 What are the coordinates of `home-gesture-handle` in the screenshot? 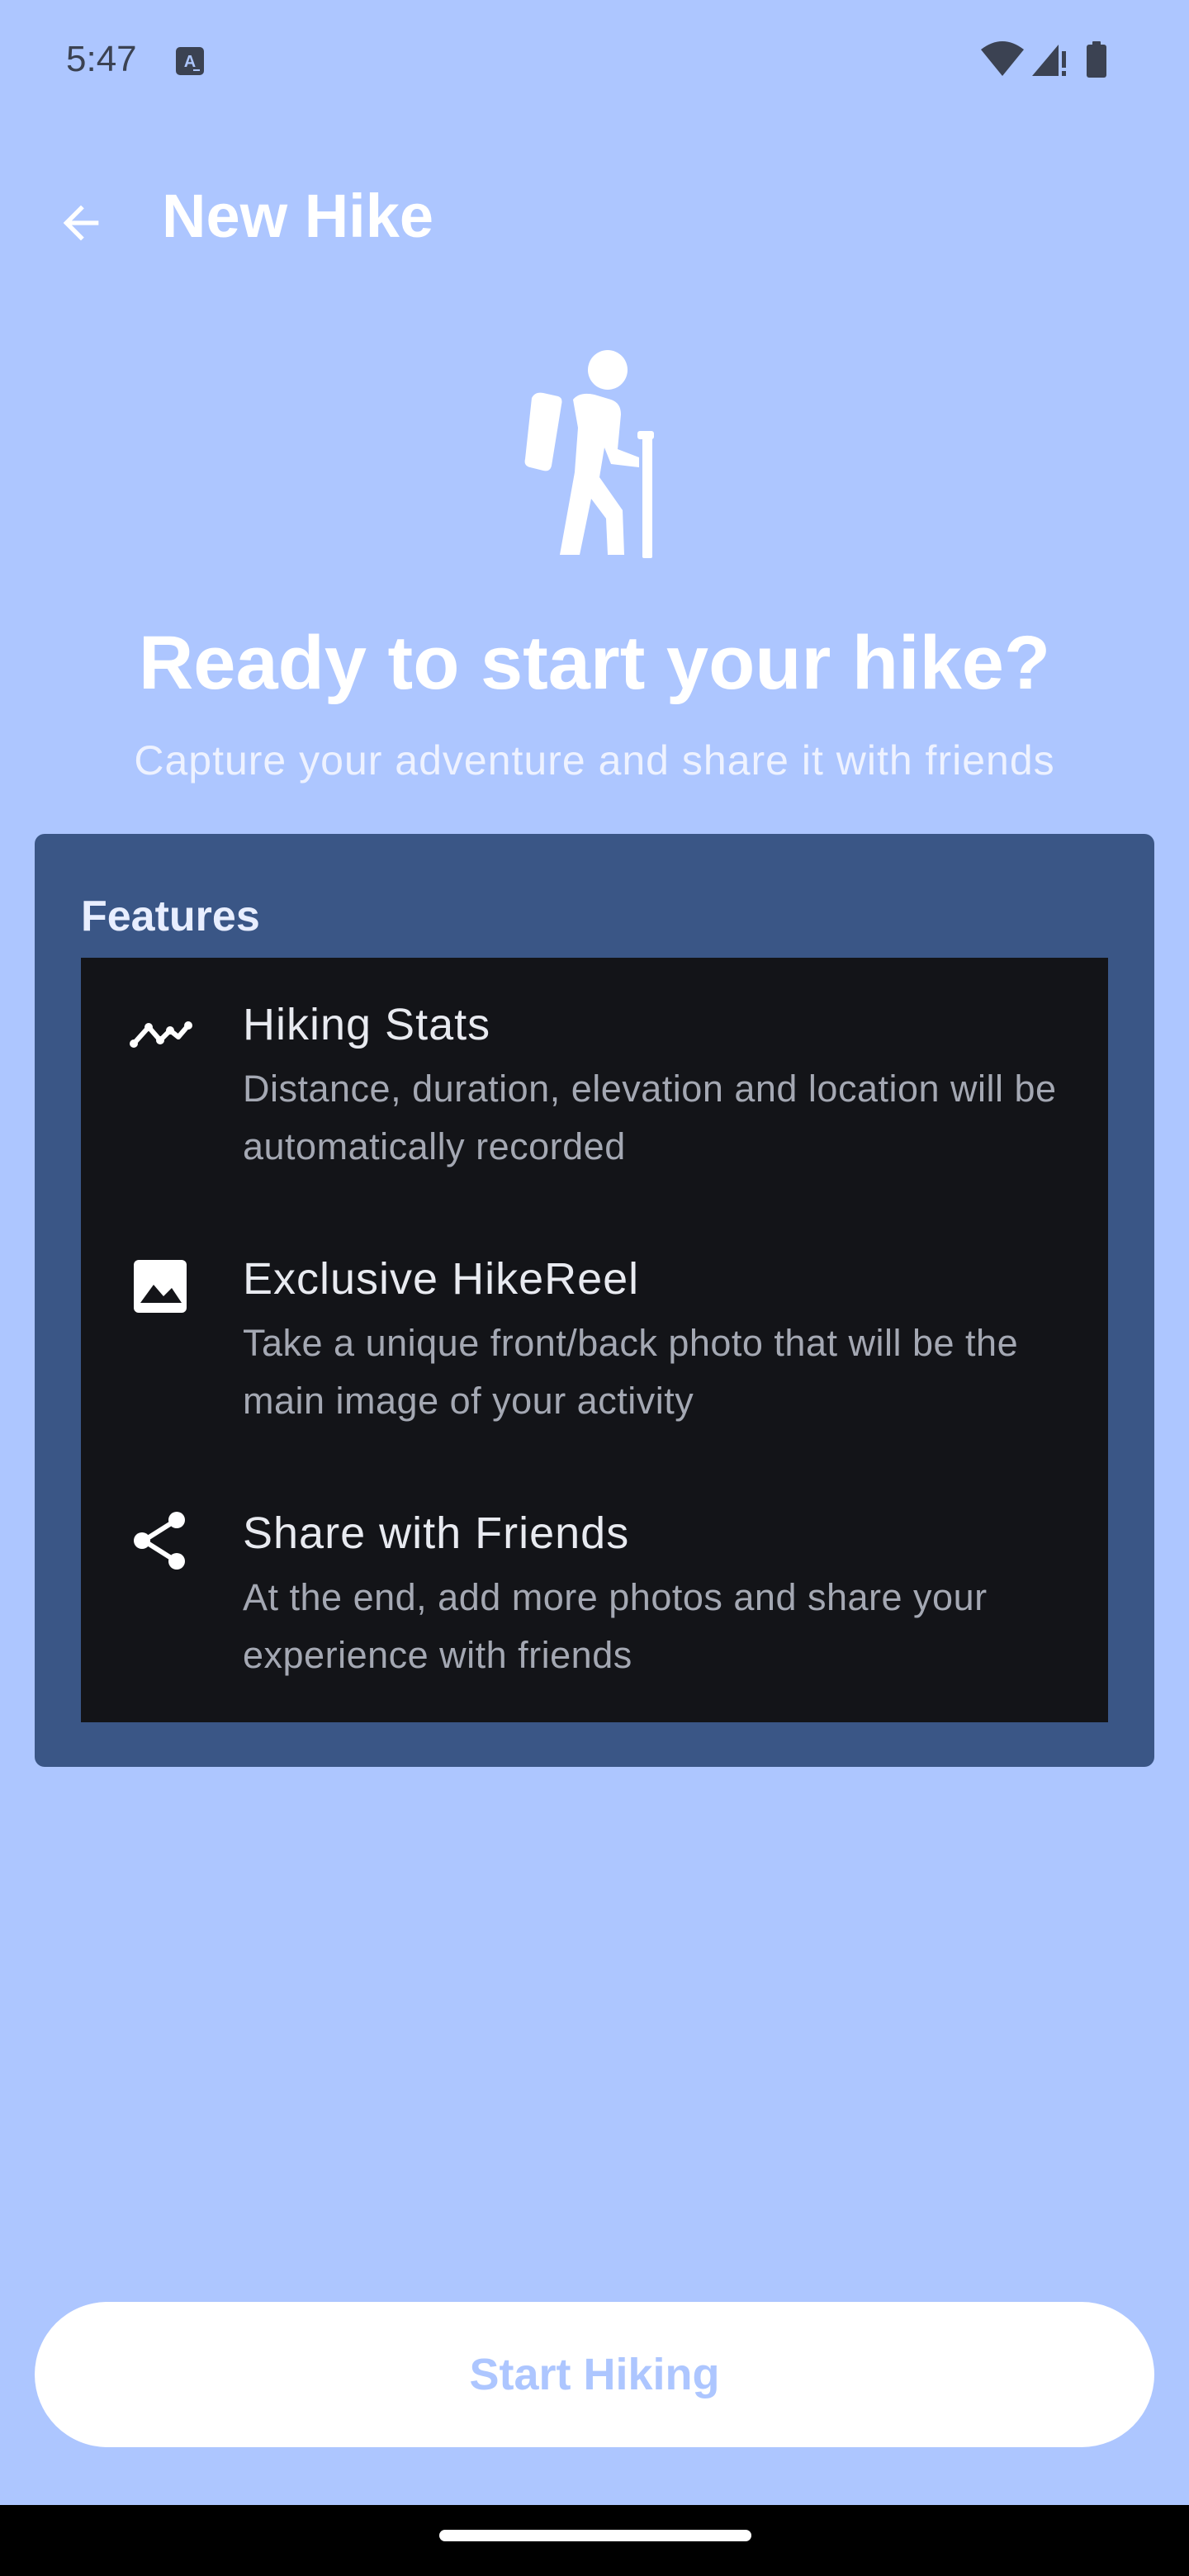 It's located at (595, 2535).